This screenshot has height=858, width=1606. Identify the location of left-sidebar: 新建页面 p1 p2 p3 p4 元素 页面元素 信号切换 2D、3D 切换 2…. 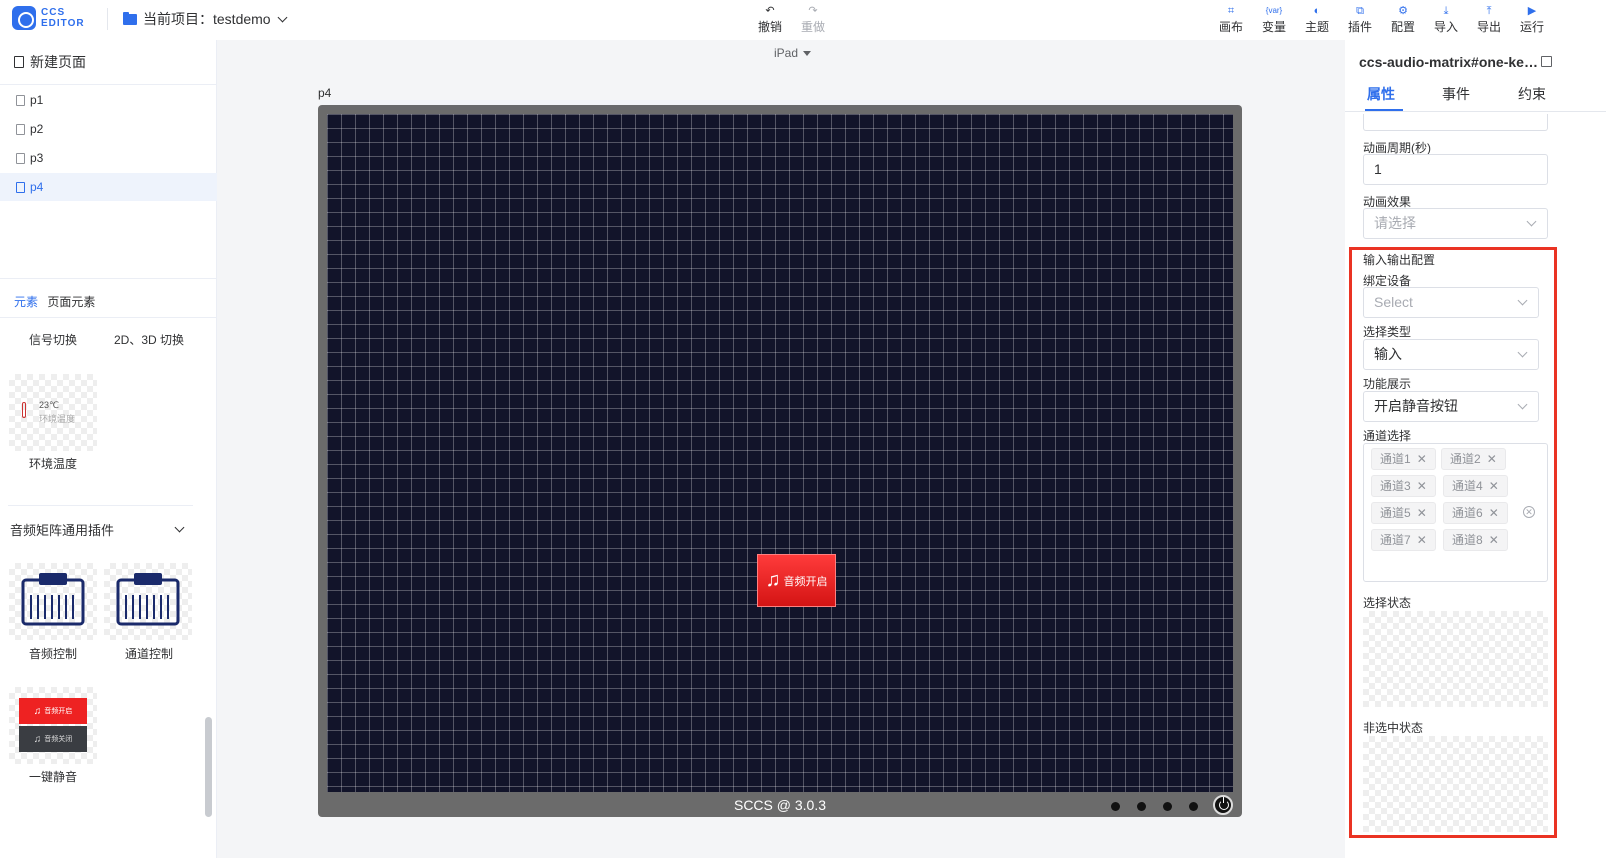
(108, 449).